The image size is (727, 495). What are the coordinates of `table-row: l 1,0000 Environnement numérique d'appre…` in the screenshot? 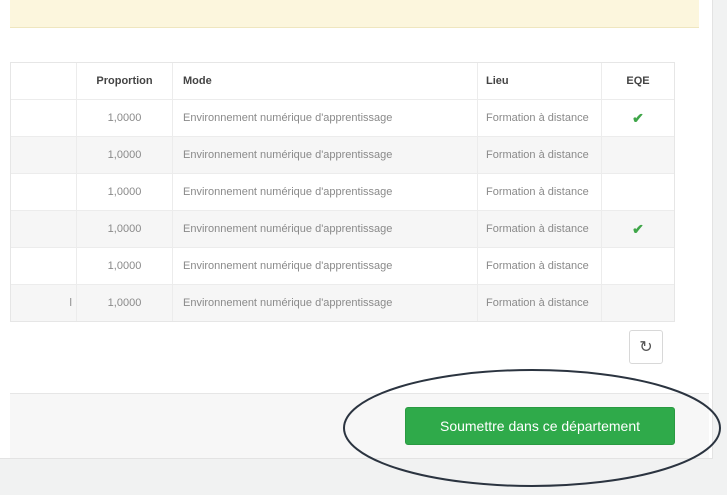 It's located at (342, 303).